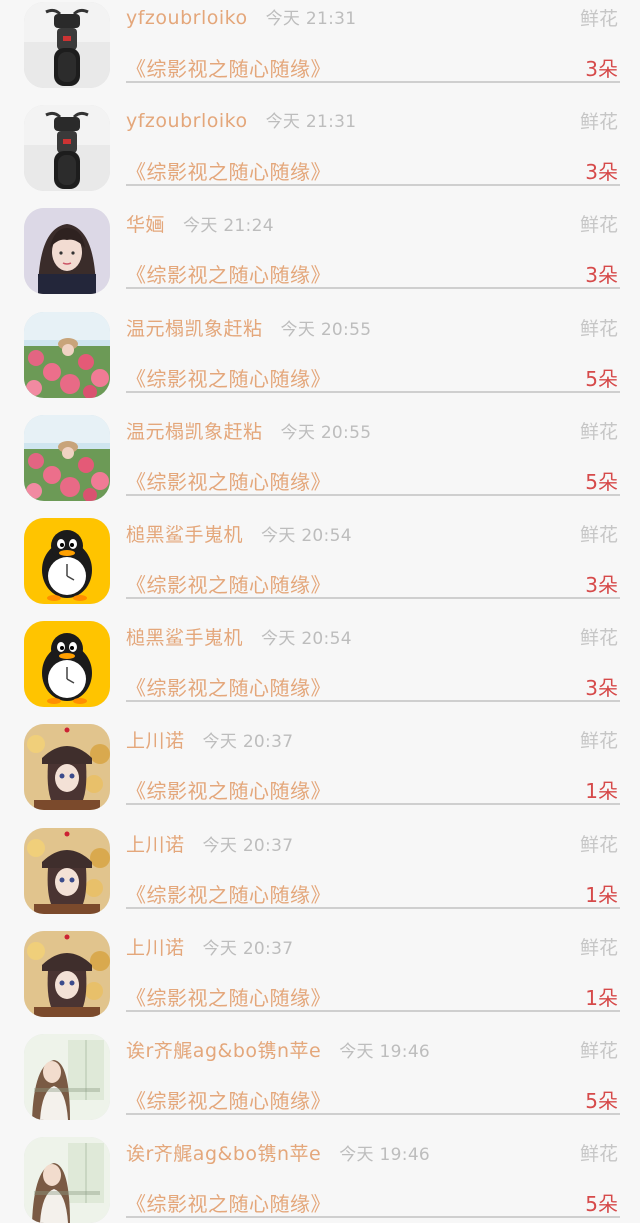  I want to click on list-item: 华婳 今天 21:24 鲜花 《综影视之随心随缘》 3朵, so click(320, 240).